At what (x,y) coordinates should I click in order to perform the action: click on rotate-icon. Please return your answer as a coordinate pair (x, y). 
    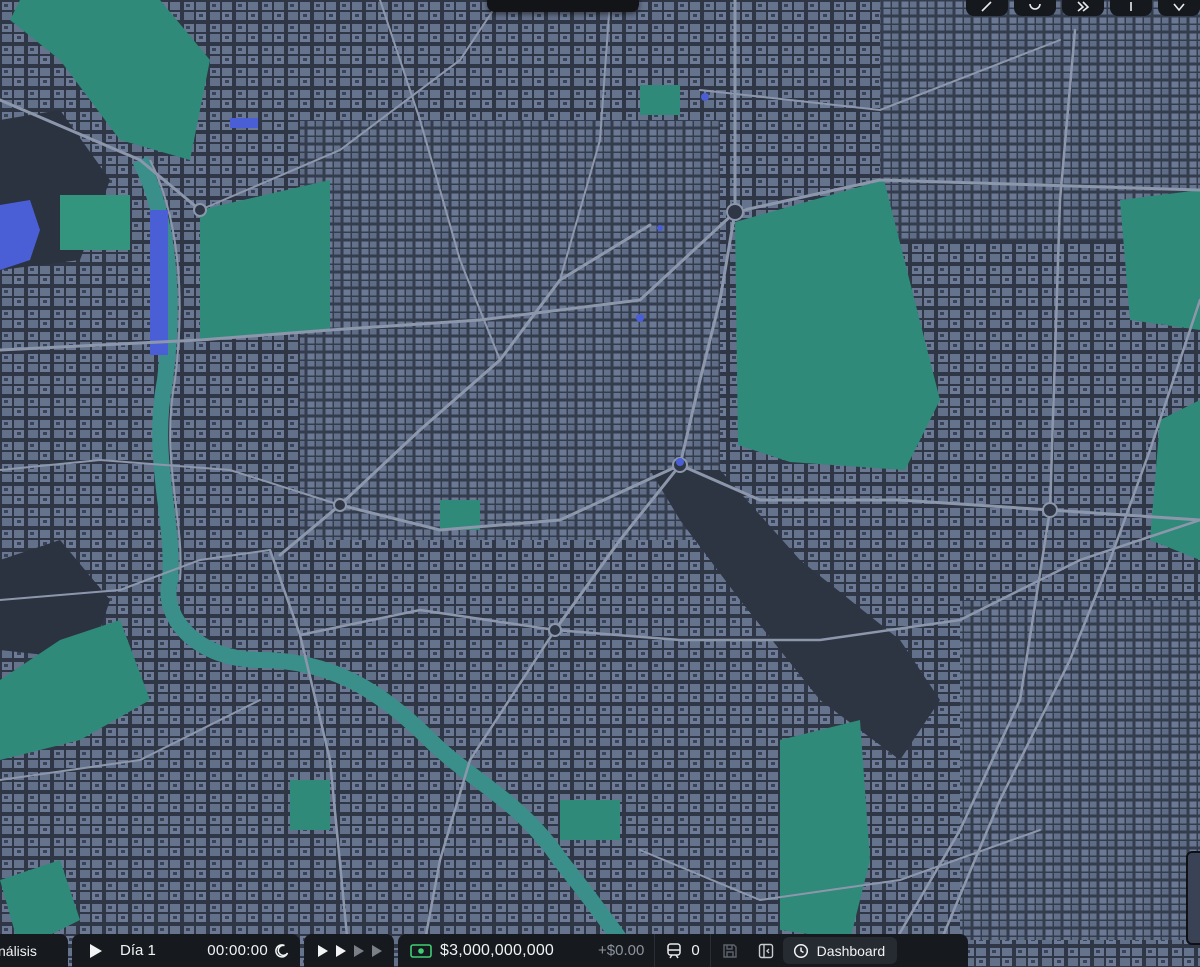
    Looking at the image, I should click on (1035, 6).